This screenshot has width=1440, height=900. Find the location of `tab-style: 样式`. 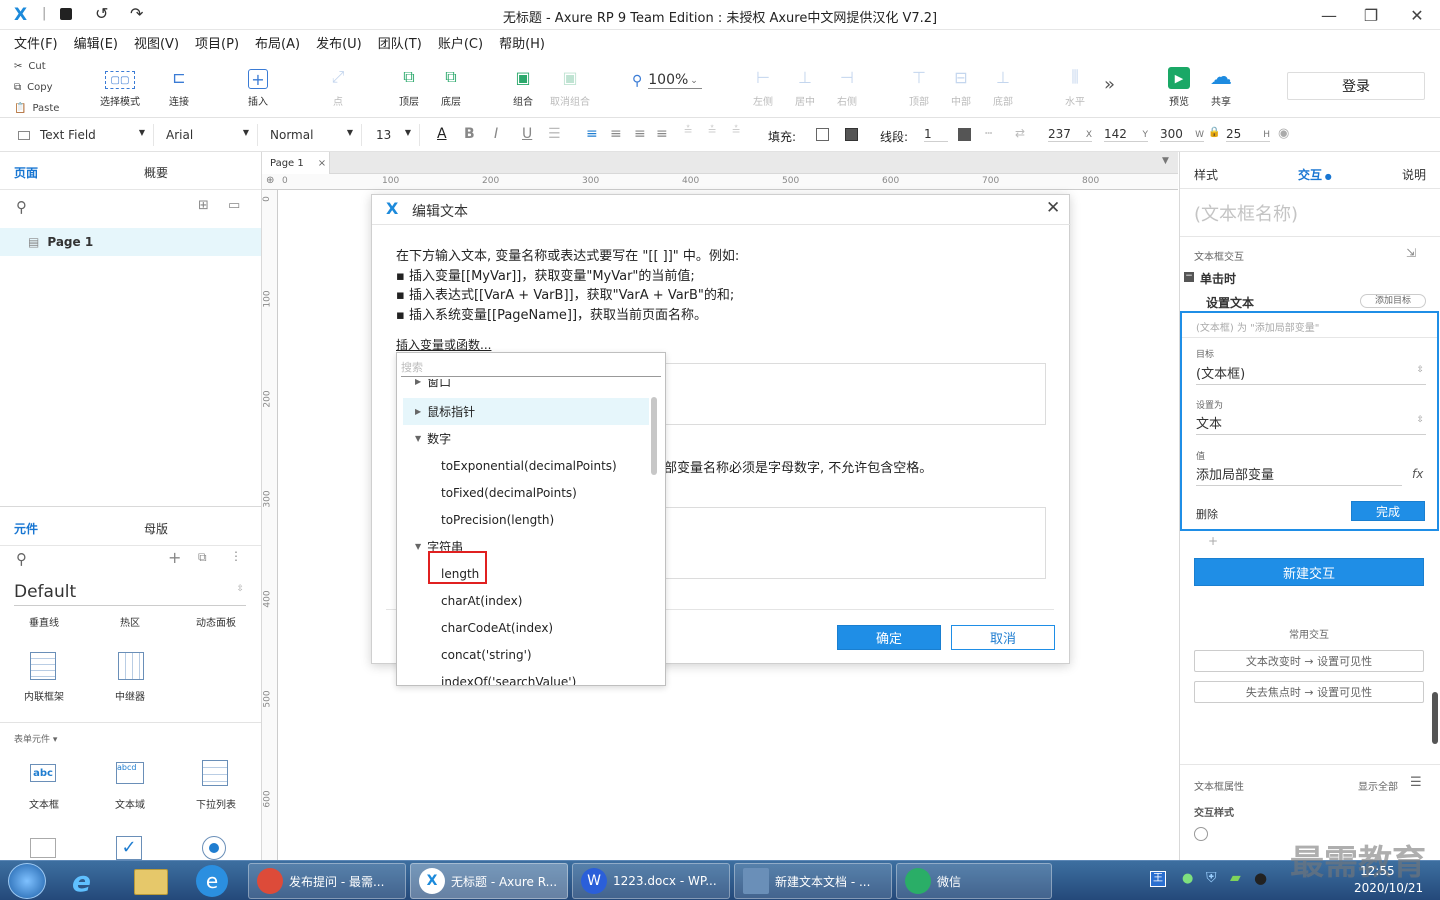

tab-style: 样式 is located at coordinates (1206, 174).